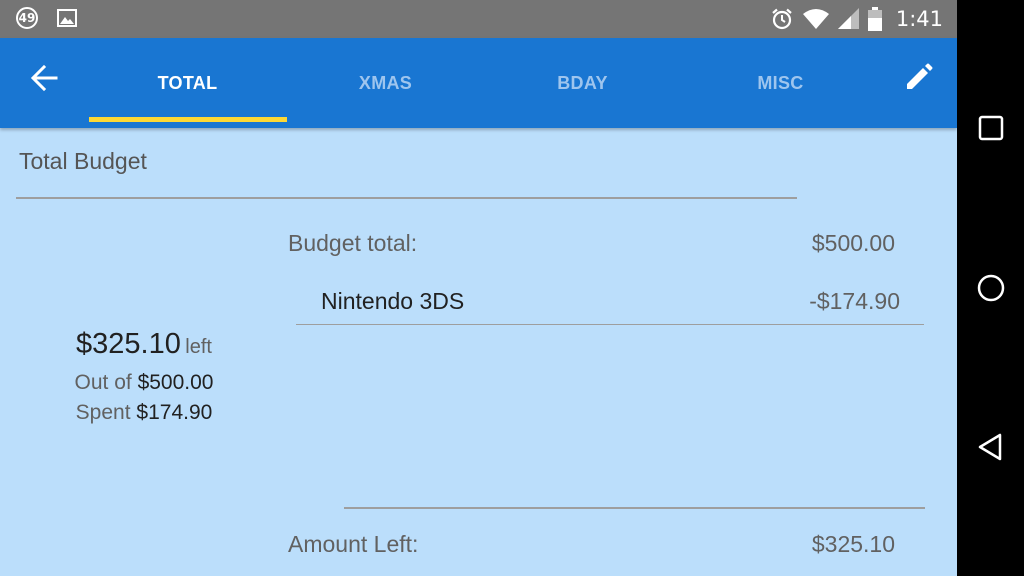 This screenshot has height=576, width=1024. I want to click on battery-icon, so click(874, 19).